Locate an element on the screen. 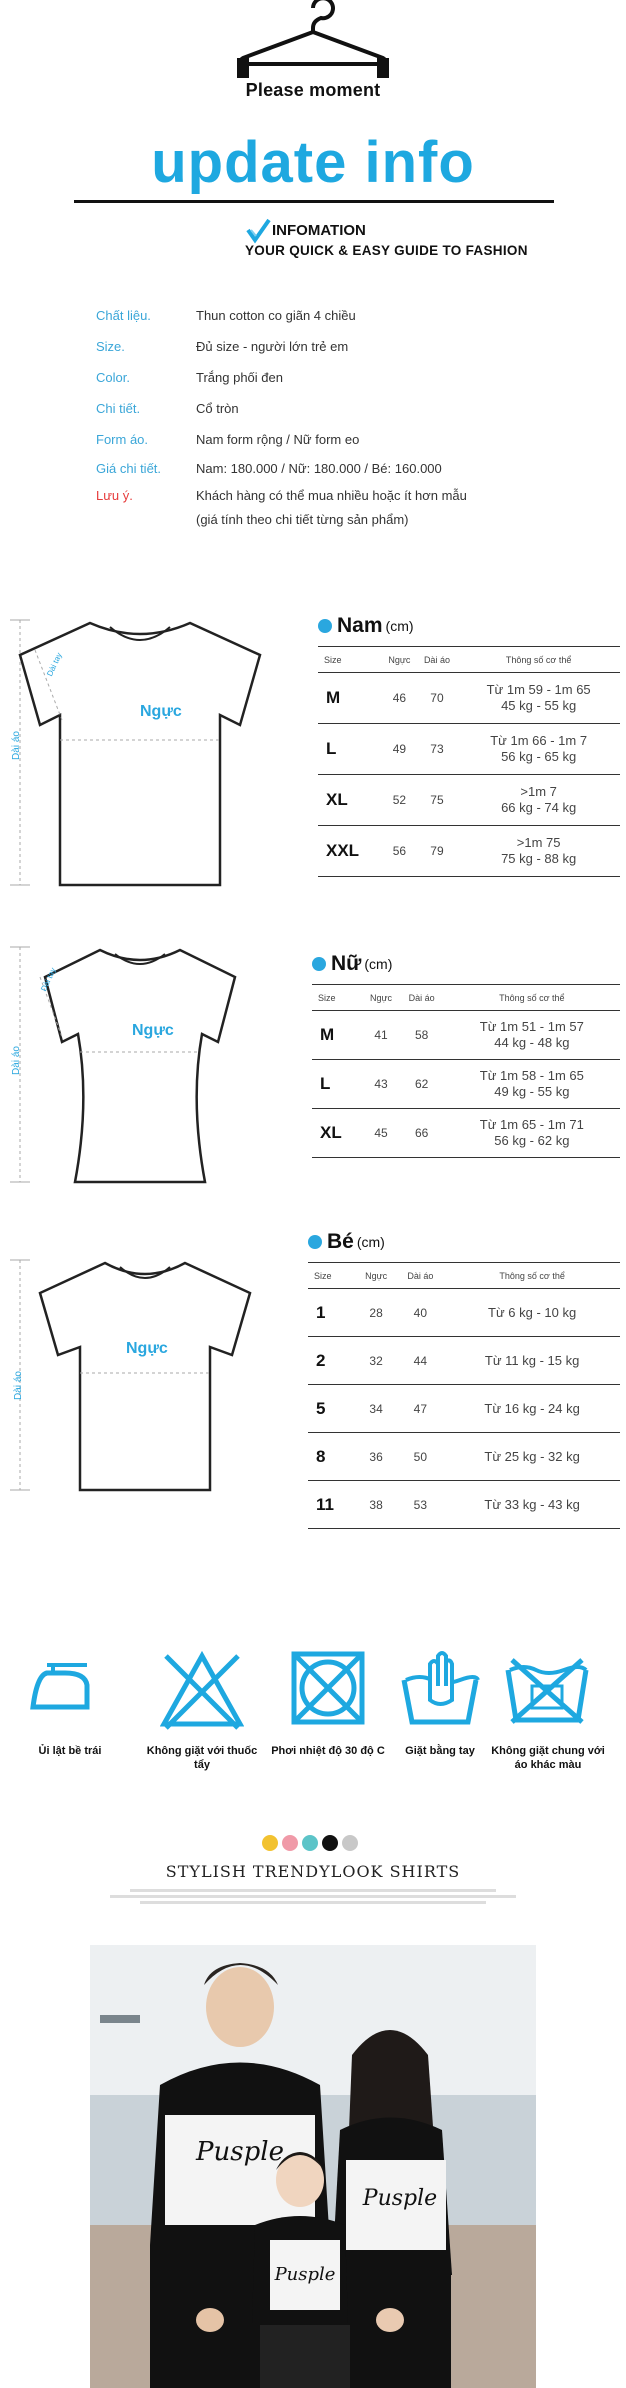  stylish-heading: STYLISH TRENDYLOOK SHIRTS is located at coordinates (313, 1871).